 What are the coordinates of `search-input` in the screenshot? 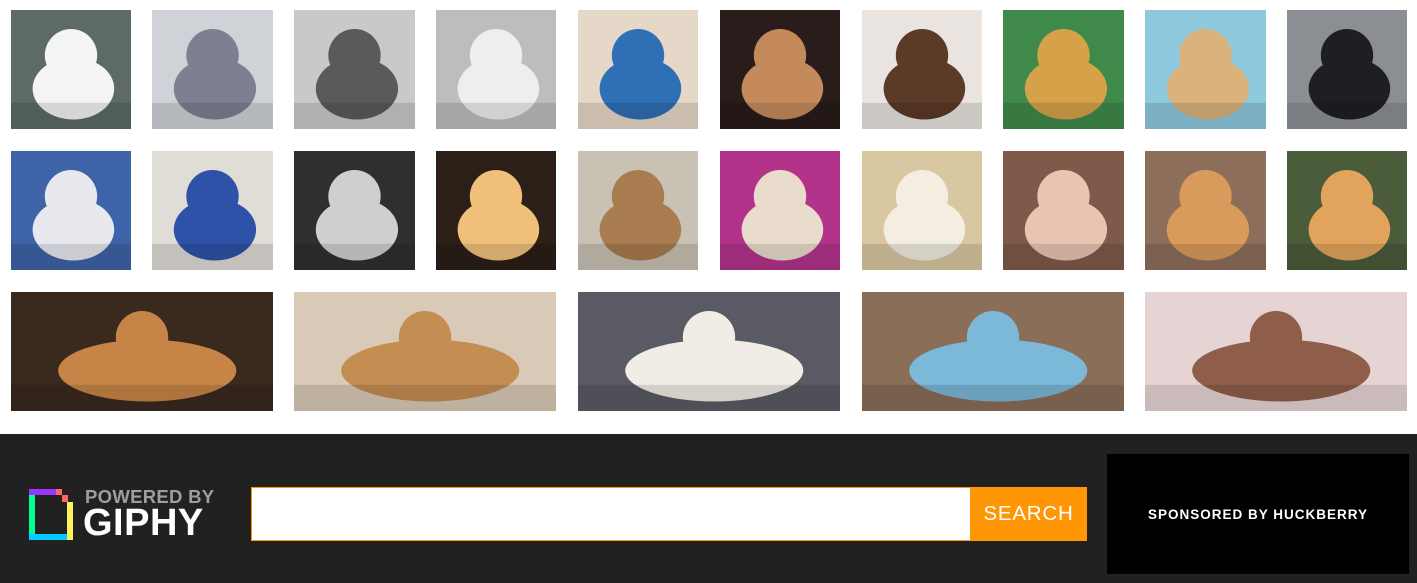 It's located at (611, 514).